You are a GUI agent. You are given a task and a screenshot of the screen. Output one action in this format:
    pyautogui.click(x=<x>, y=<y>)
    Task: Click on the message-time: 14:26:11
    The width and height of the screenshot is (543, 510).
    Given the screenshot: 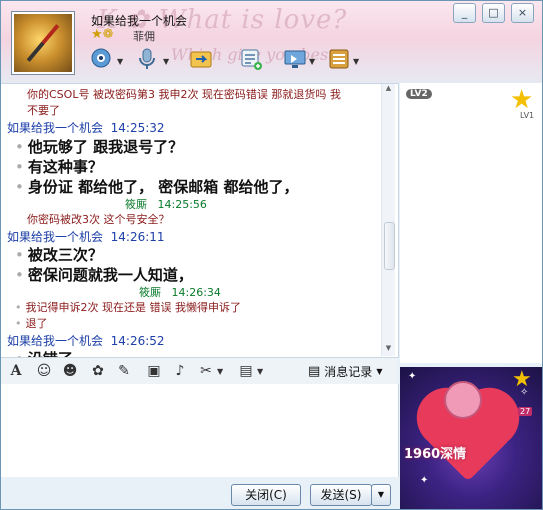 What is the action you would take?
    pyautogui.click(x=137, y=237)
    